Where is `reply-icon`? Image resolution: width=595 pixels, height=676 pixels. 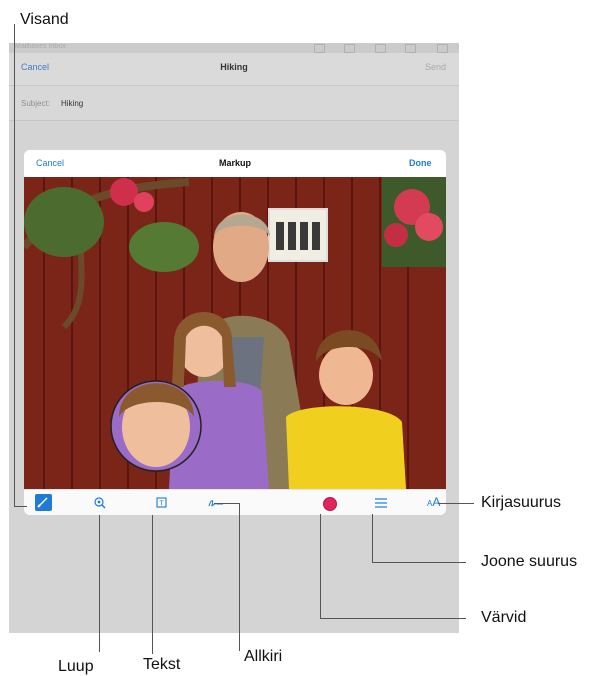
reply-icon is located at coordinates (410, 48).